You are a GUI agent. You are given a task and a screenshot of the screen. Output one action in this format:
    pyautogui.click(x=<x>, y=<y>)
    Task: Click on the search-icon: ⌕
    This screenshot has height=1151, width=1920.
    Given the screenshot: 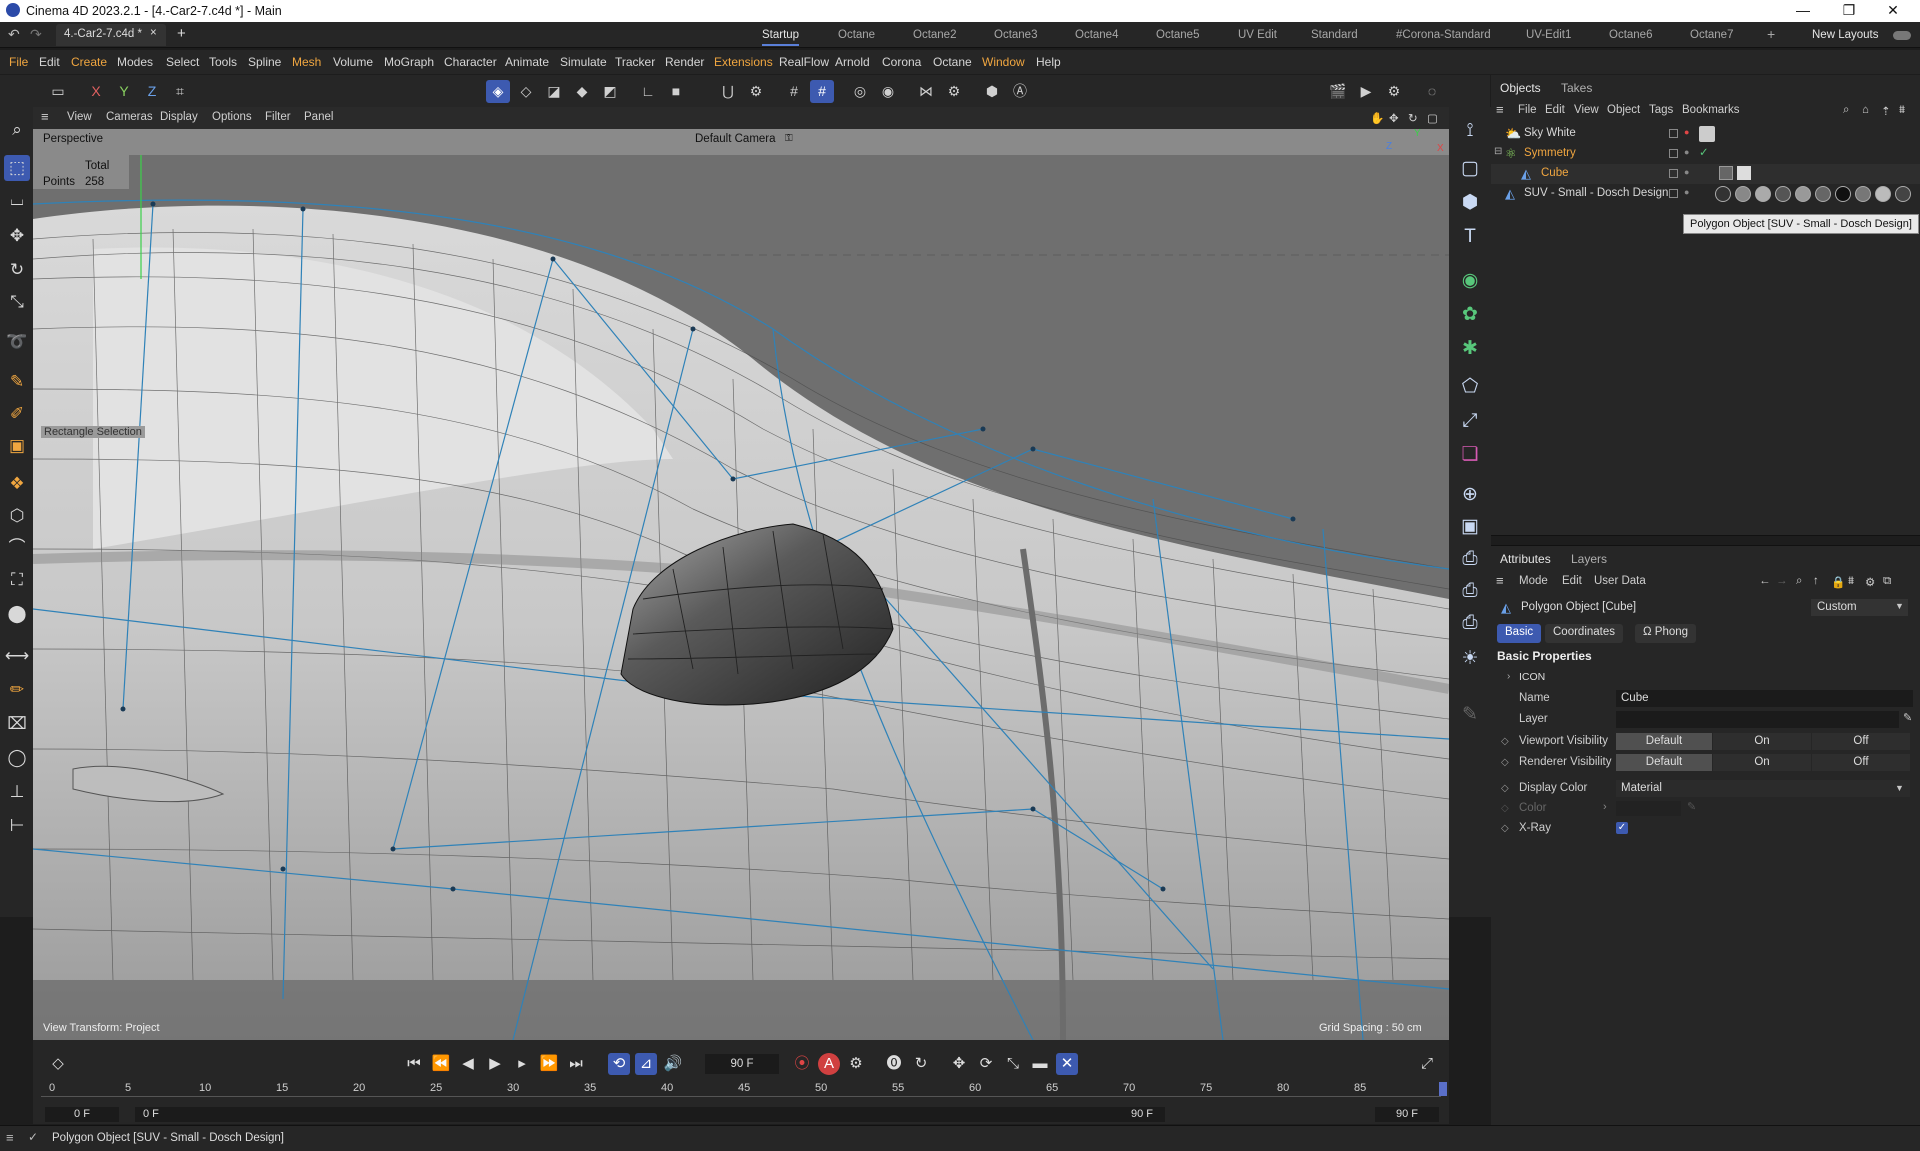 What is the action you would take?
    pyautogui.click(x=17, y=130)
    